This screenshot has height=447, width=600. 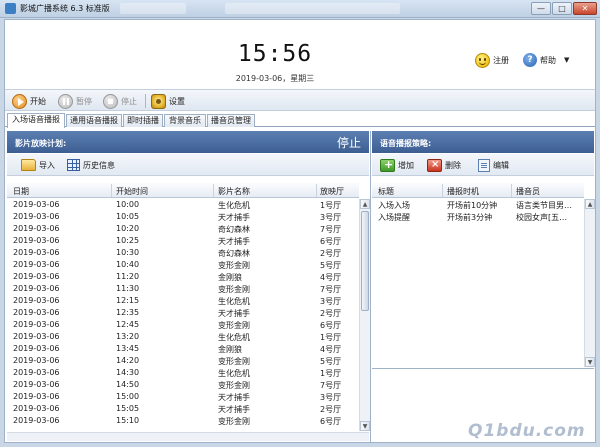 I want to click on strategy-table-header: 标题 播报时机 播音员, so click(x=478, y=190).